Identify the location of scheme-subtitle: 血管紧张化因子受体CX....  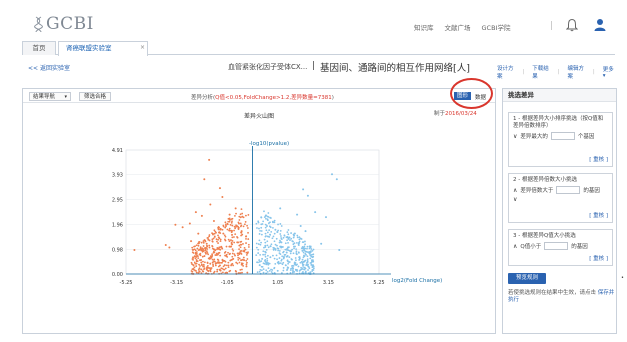
(268, 67).